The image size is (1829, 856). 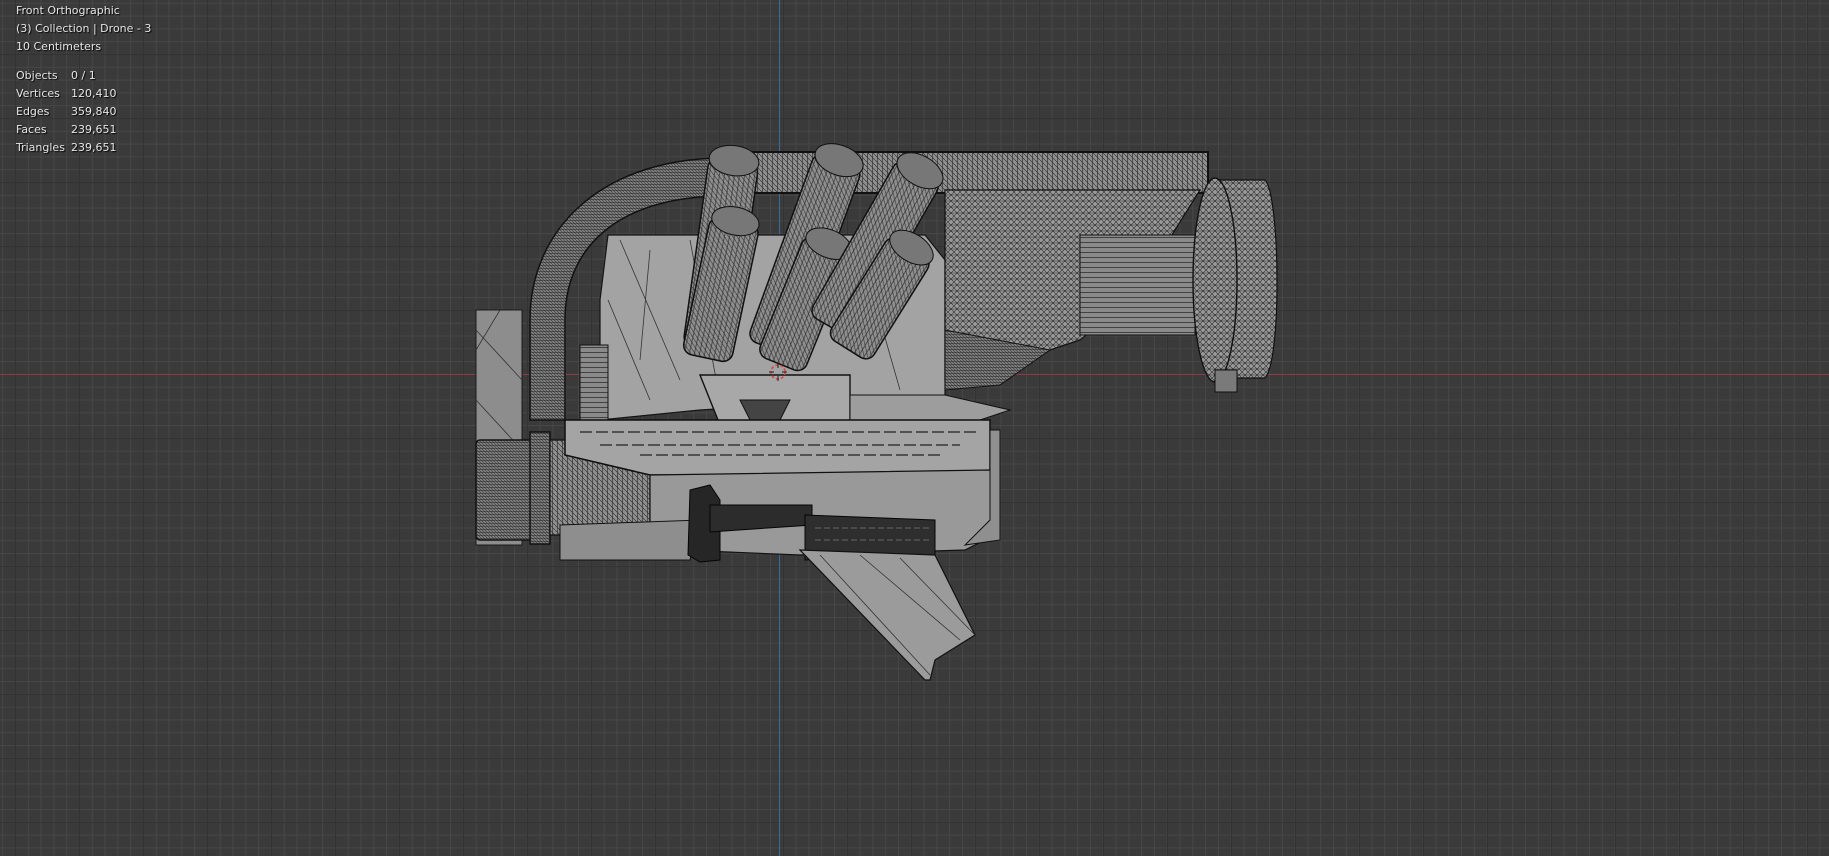 I want to click on stat-label: Faces, so click(x=31, y=129).